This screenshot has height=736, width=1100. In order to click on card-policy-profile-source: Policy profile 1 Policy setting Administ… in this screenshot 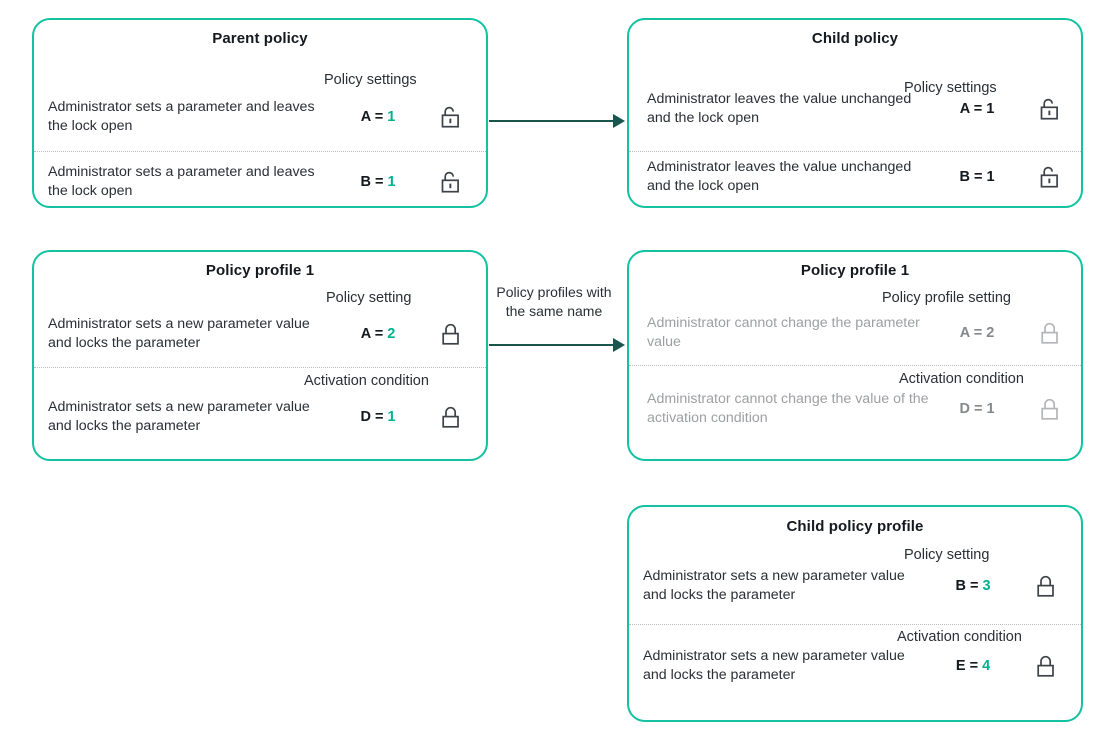, I will do `click(260, 355)`.